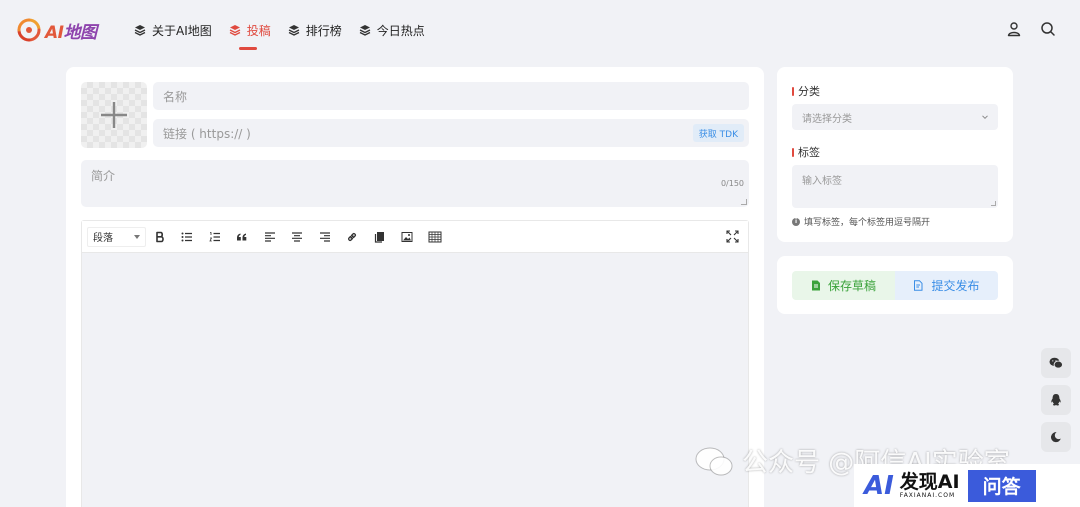 The image size is (1080, 507). What do you see at coordinates (843, 285) in the screenshot?
I see `save-draft-button: 保存草稿` at bounding box center [843, 285].